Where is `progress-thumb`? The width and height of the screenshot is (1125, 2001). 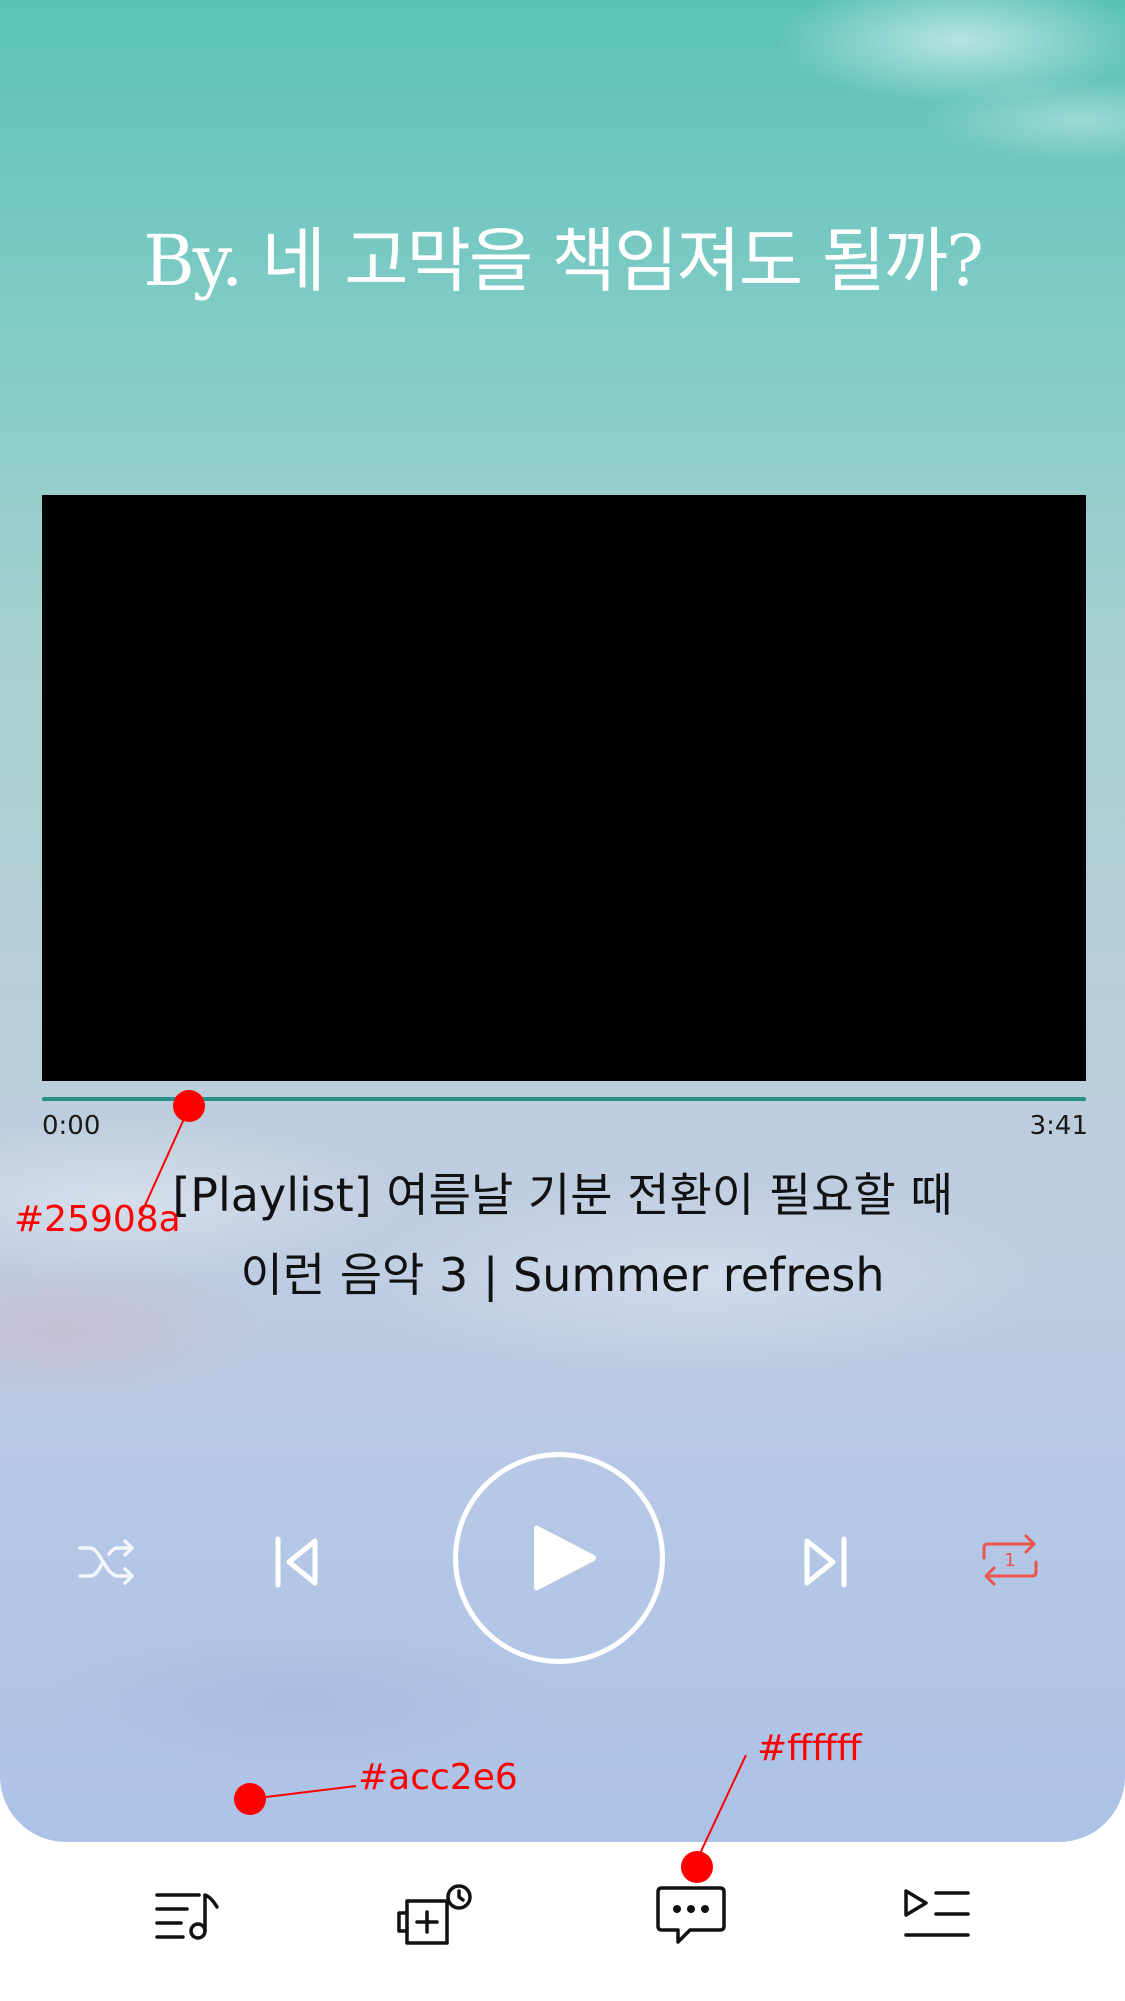
progress-thumb is located at coordinates (189, 1106).